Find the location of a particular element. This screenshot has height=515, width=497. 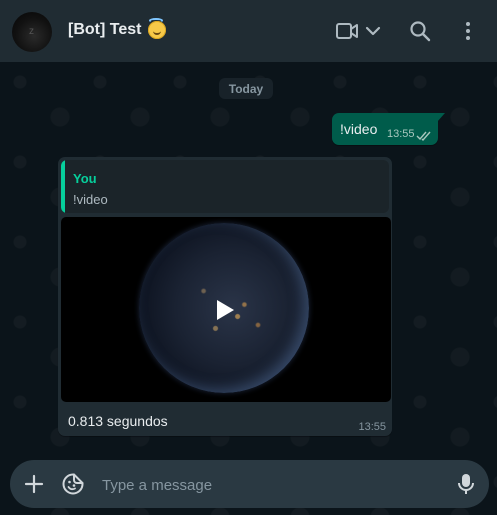

avatar-mark: z is located at coordinates (31, 31).